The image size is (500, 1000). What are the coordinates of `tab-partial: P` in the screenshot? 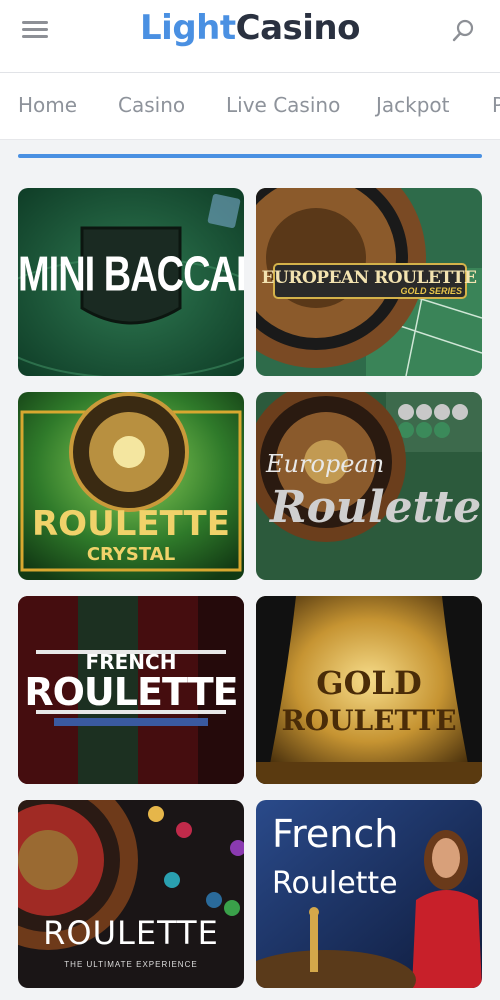 It's located at (496, 105).